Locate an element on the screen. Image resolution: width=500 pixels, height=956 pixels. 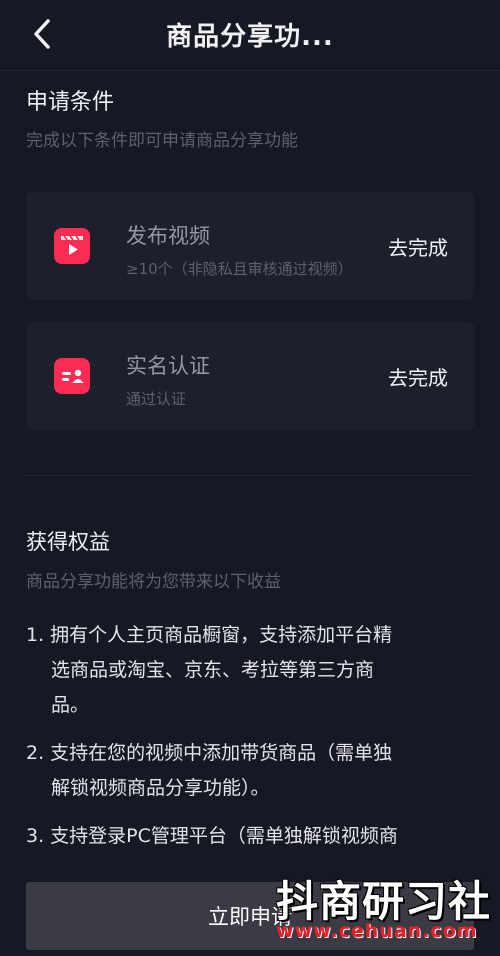
benefit-line: 品。 is located at coordinates (70, 705).